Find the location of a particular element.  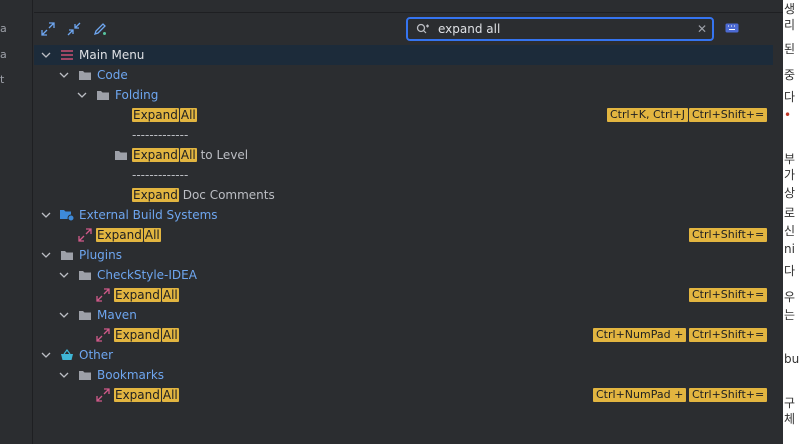

bg-text: 리 is located at coordinates (790, 25).